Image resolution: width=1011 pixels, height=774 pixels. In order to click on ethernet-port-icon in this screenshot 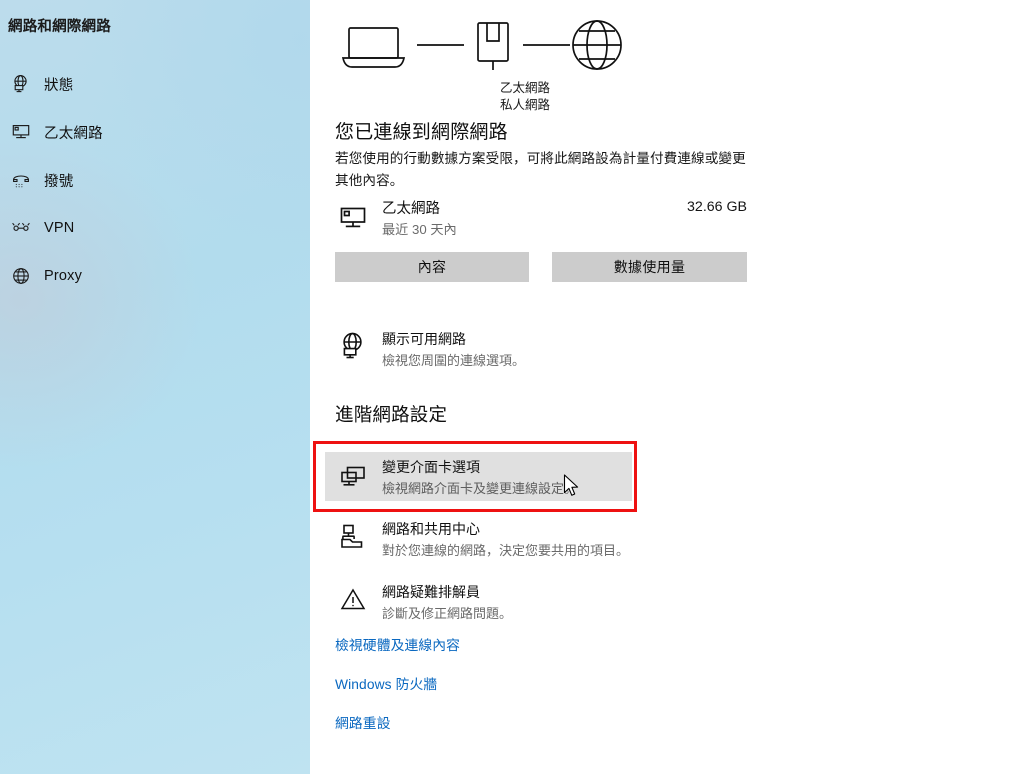, I will do `click(493, 46)`.